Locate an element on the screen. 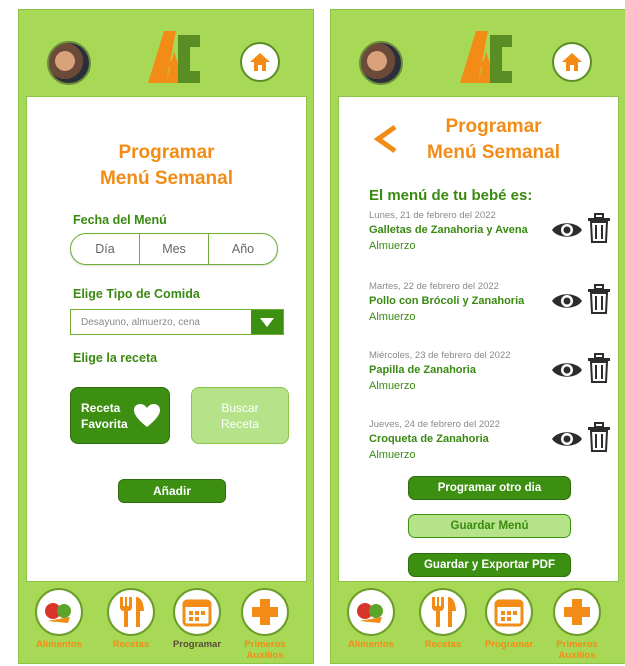 This screenshot has width=625, height=666. month-field: Mes is located at coordinates (173, 249).